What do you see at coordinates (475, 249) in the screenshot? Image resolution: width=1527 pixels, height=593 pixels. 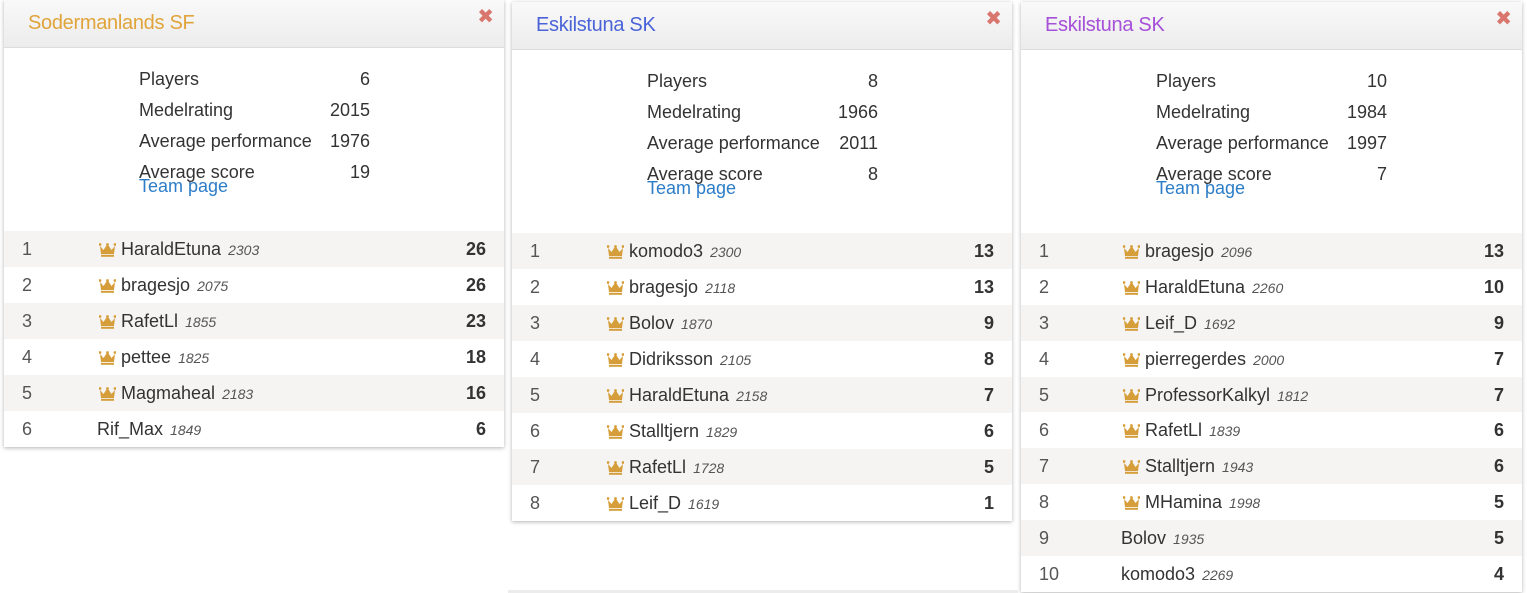 I see `player-score: 26` at bounding box center [475, 249].